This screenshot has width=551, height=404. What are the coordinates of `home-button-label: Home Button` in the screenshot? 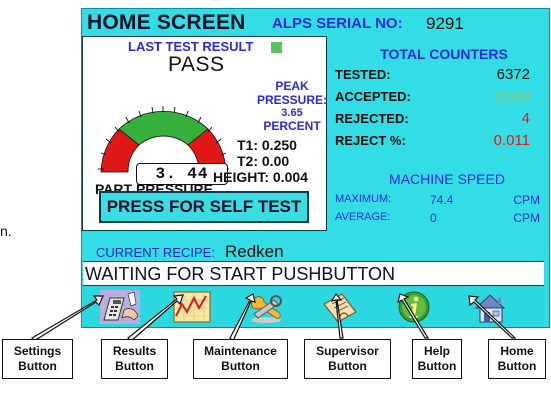 It's located at (517, 359).